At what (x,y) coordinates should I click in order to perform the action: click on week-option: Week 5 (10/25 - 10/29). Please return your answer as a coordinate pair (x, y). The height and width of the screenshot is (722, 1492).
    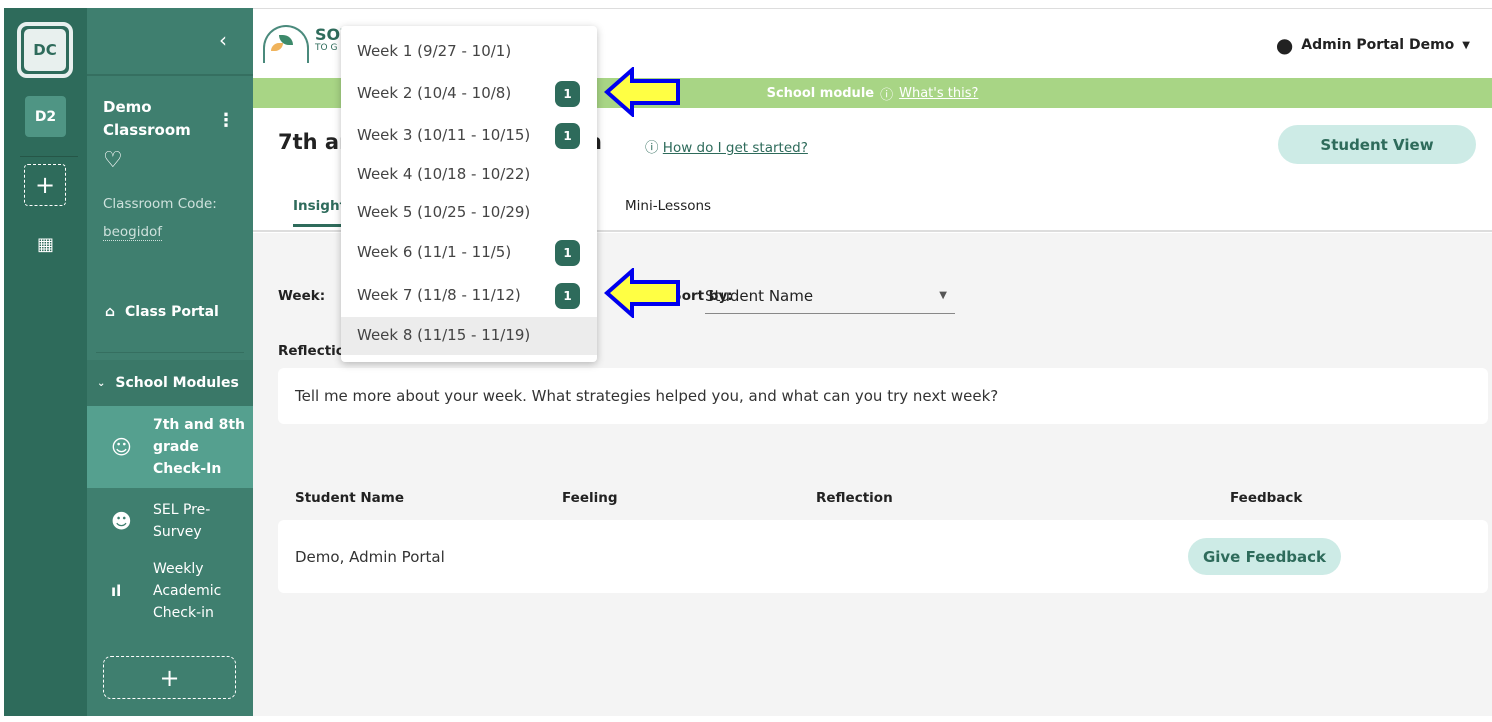
    Looking at the image, I should click on (469, 213).